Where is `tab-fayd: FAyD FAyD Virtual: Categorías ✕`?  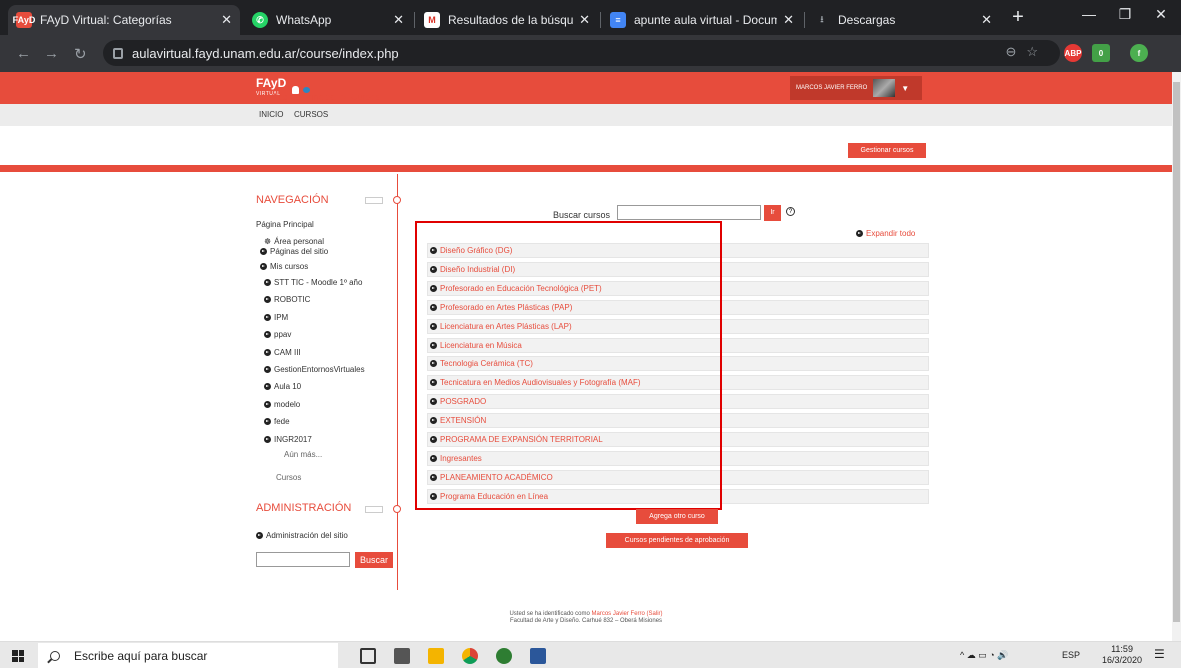
tab-fayd: FAyD FAyD Virtual: Categorías ✕ is located at coordinates (124, 20).